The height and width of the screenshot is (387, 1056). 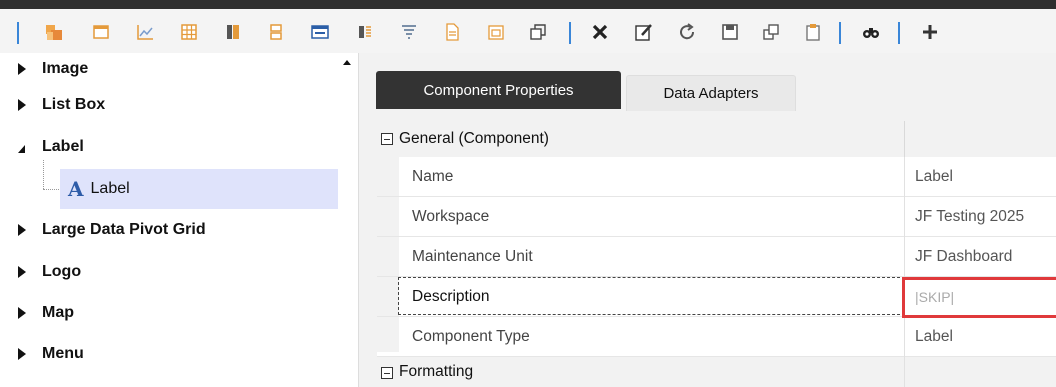 I want to click on document-icon, so click(x=452, y=32).